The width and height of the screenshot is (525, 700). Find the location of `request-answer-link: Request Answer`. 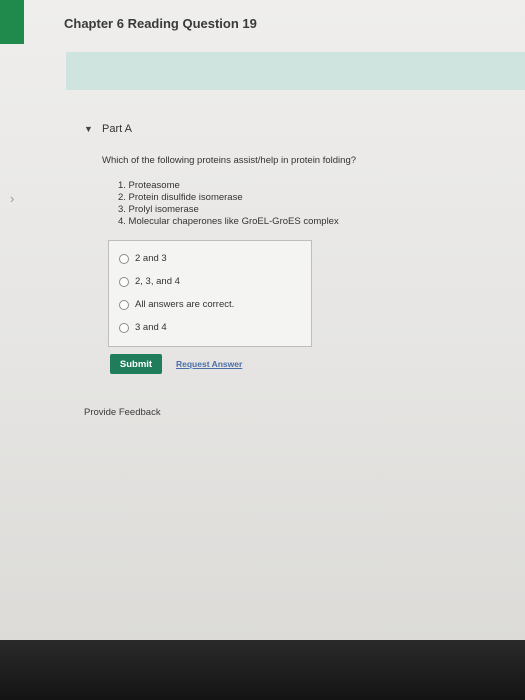

request-answer-link: Request Answer is located at coordinates (209, 364).